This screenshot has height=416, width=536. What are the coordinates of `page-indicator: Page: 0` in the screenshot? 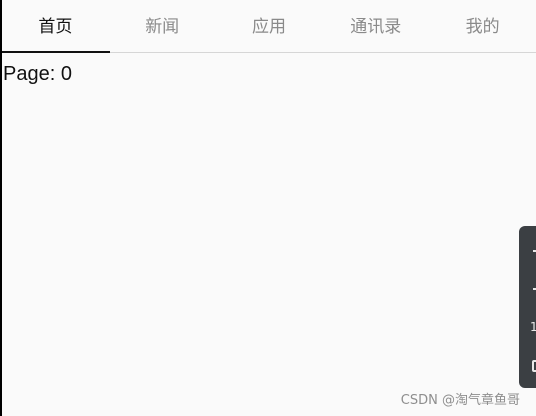 It's located at (37, 74).